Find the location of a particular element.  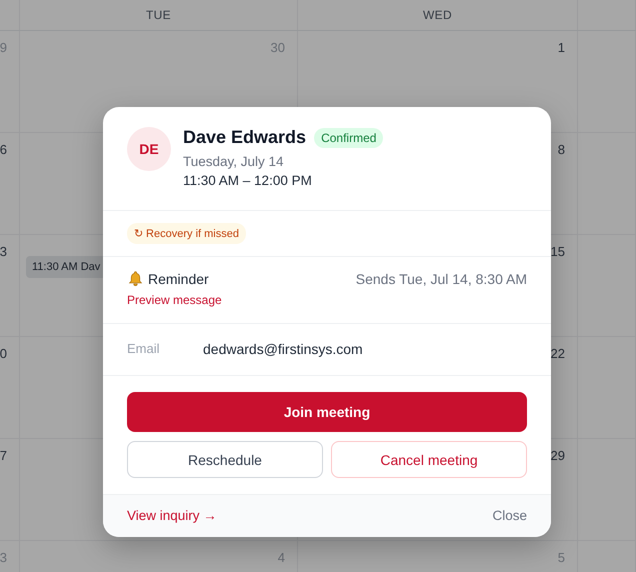

tag-badge: ↻ Recovery if missed is located at coordinates (186, 233).